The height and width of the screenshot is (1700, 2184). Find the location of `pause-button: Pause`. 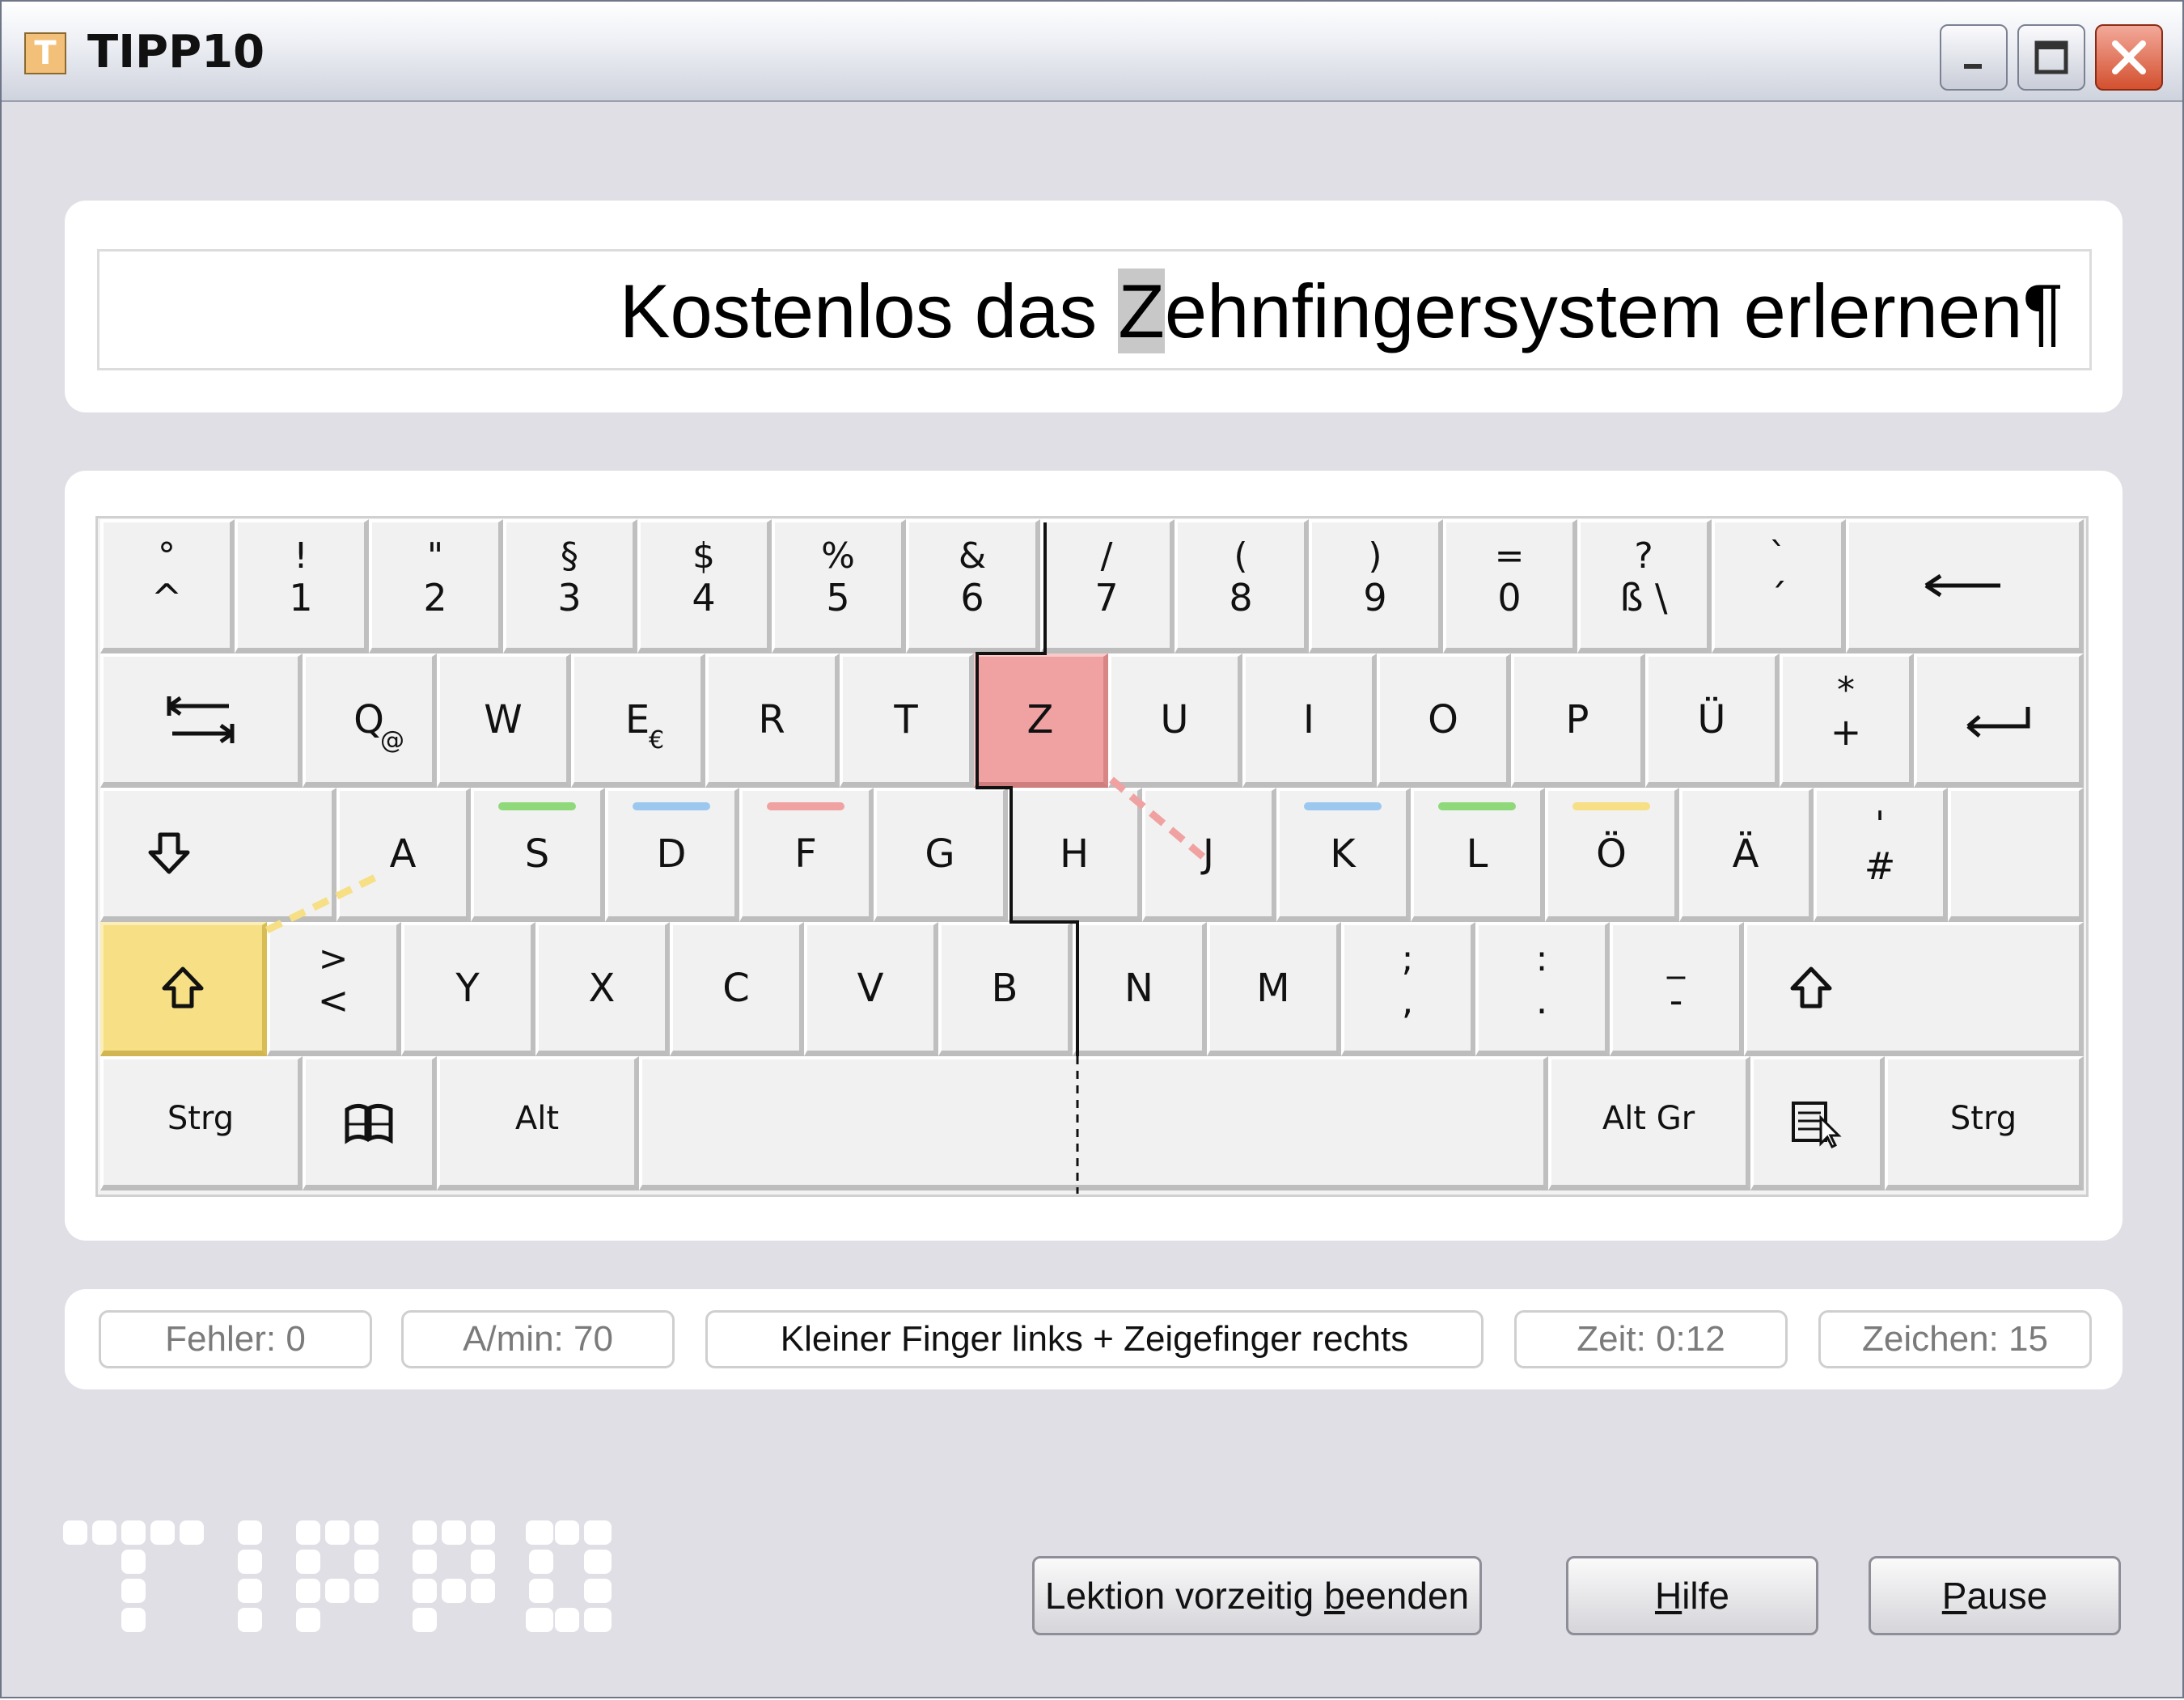

pause-button: Pause is located at coordinates (1995, 1596).